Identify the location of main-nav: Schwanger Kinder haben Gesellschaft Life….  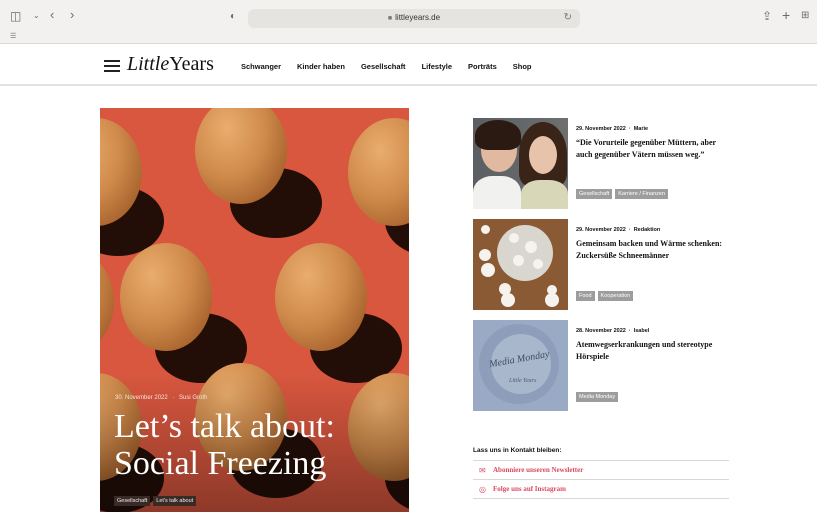
(394, 66).